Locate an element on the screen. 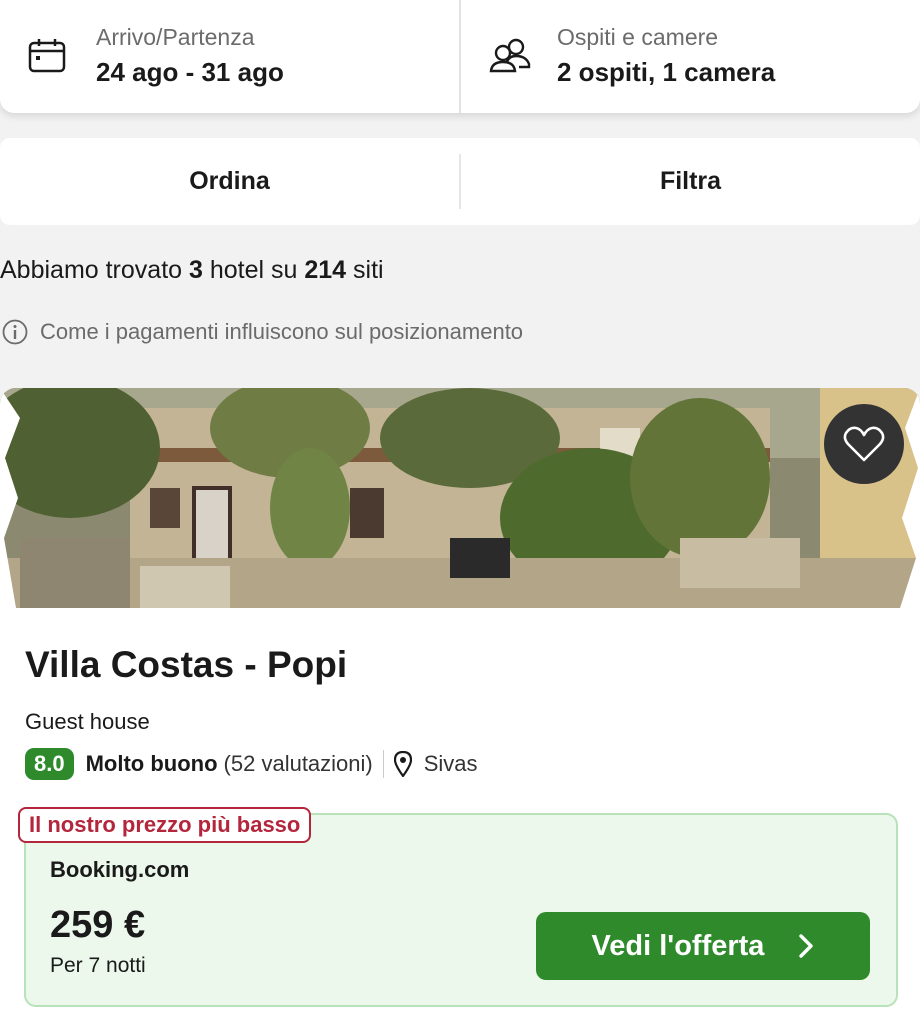  offer-provider: Booking.com is located at coordinates (120, 869).